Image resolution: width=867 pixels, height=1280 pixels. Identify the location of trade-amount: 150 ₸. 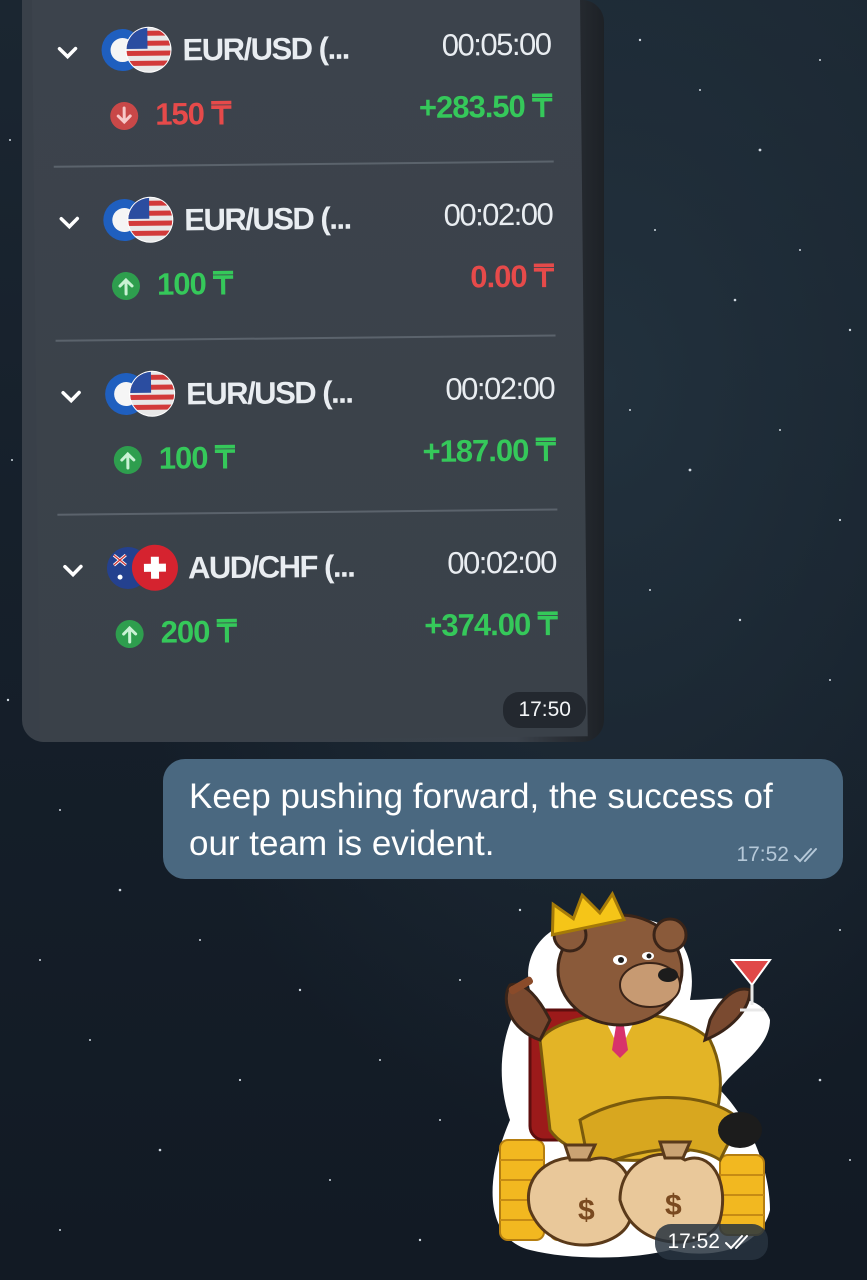
(193, 113).